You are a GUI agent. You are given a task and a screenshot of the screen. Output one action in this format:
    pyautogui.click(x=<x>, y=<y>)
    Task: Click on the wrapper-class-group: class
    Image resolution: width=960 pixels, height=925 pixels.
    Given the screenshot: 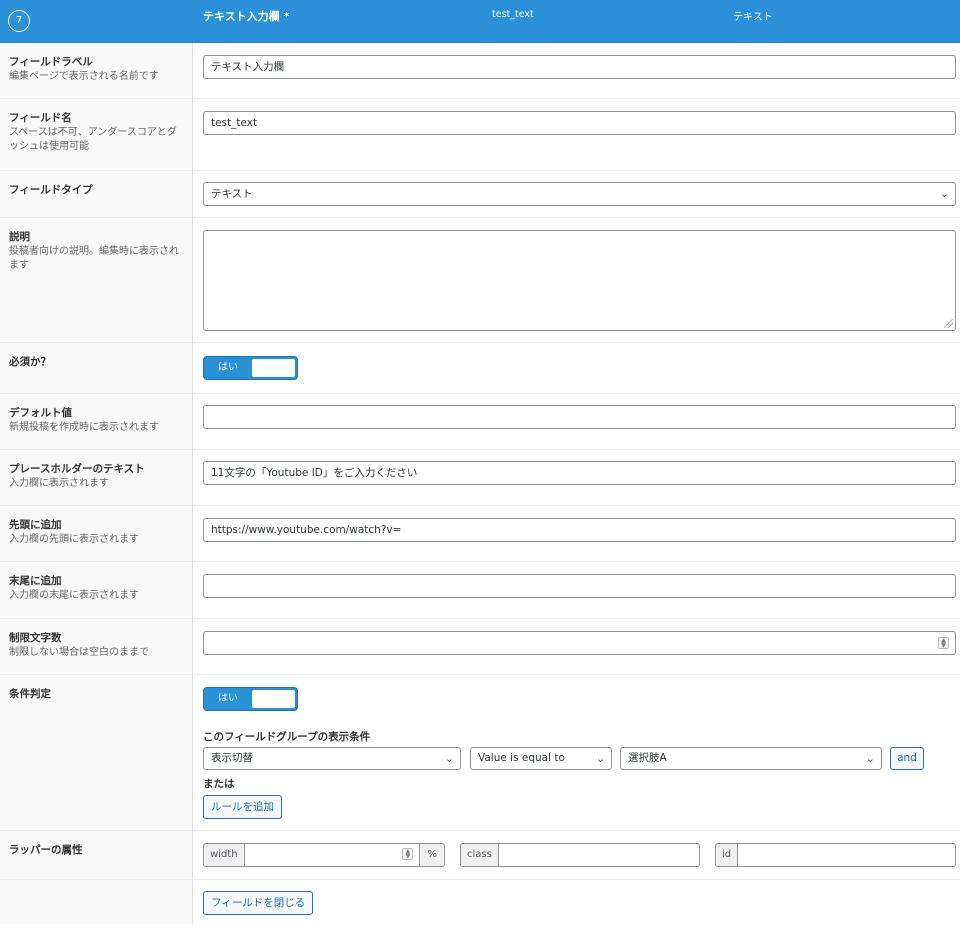 What is the action you would take?
    pyautogui.click(x=580, y=855)
    